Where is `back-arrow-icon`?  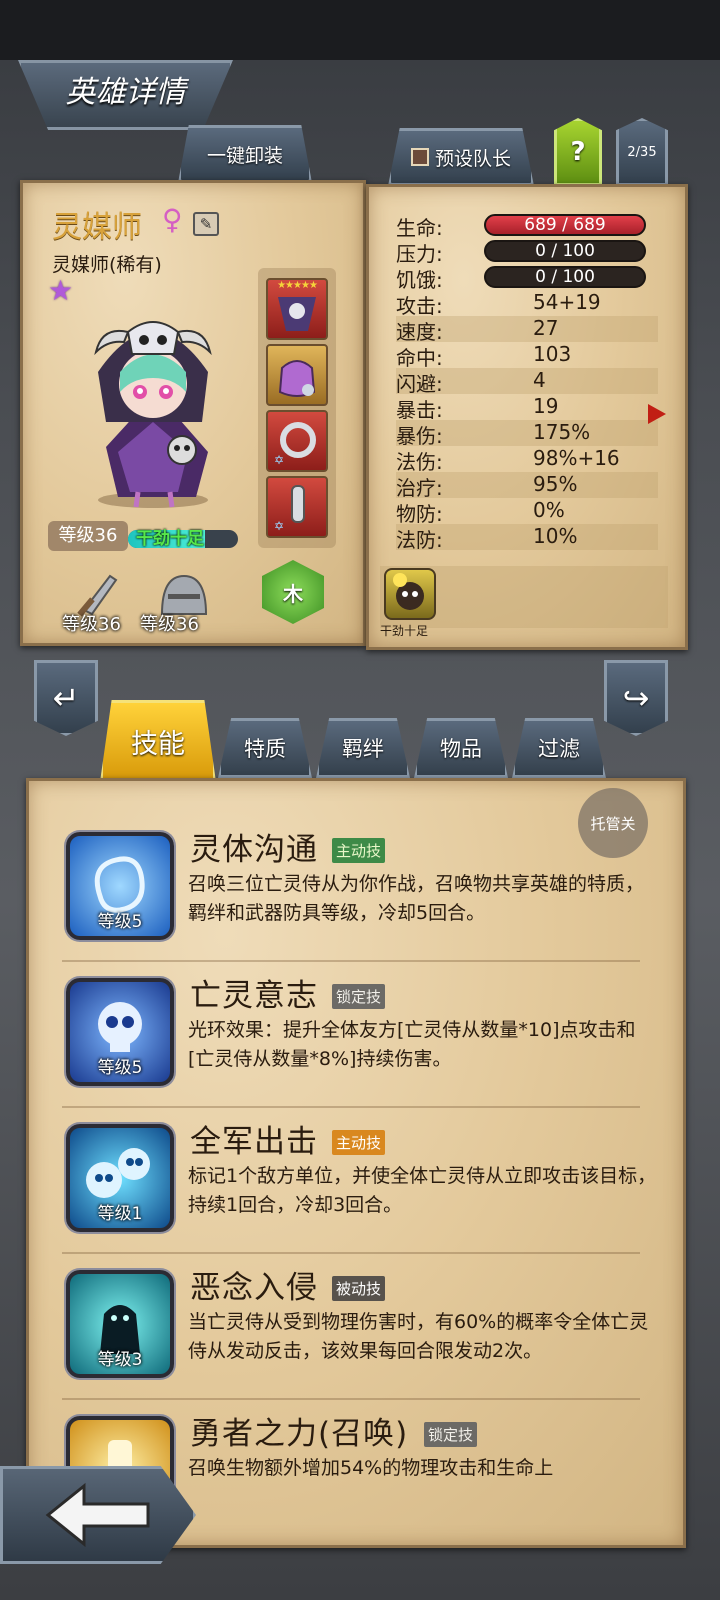 back-arrow-icon is located at coordinates (97, 1515).